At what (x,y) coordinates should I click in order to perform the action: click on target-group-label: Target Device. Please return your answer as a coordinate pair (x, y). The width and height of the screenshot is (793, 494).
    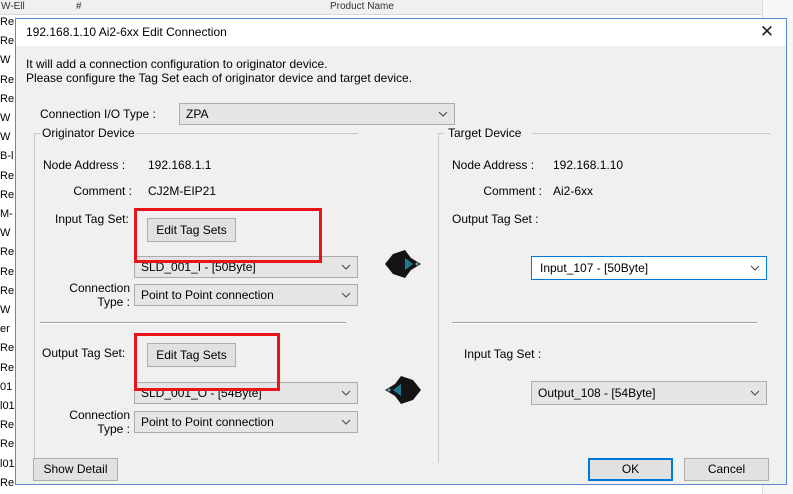
    Looking at the image, I should click on (485, 133).